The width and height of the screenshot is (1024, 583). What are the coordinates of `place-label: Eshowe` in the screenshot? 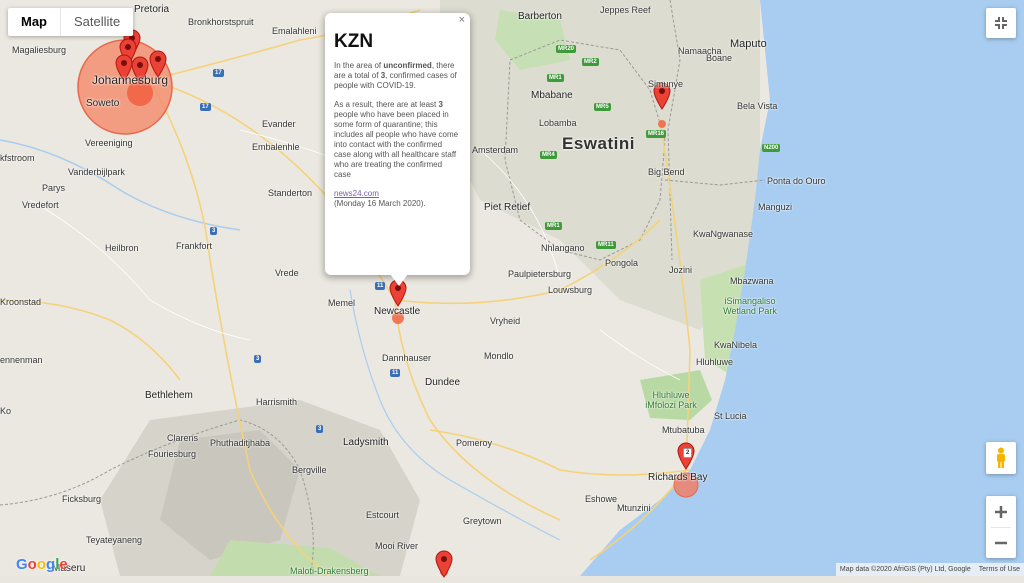 It's located at (601, 499).